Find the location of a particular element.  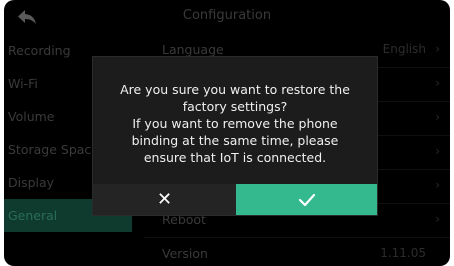

setting-value: English is located at coordinates (404, 49).